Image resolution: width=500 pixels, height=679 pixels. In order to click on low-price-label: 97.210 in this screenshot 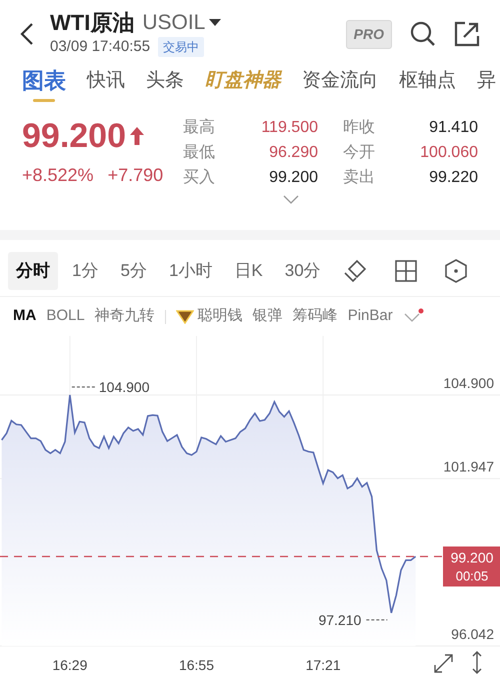, I will do `click(340, 620)`.